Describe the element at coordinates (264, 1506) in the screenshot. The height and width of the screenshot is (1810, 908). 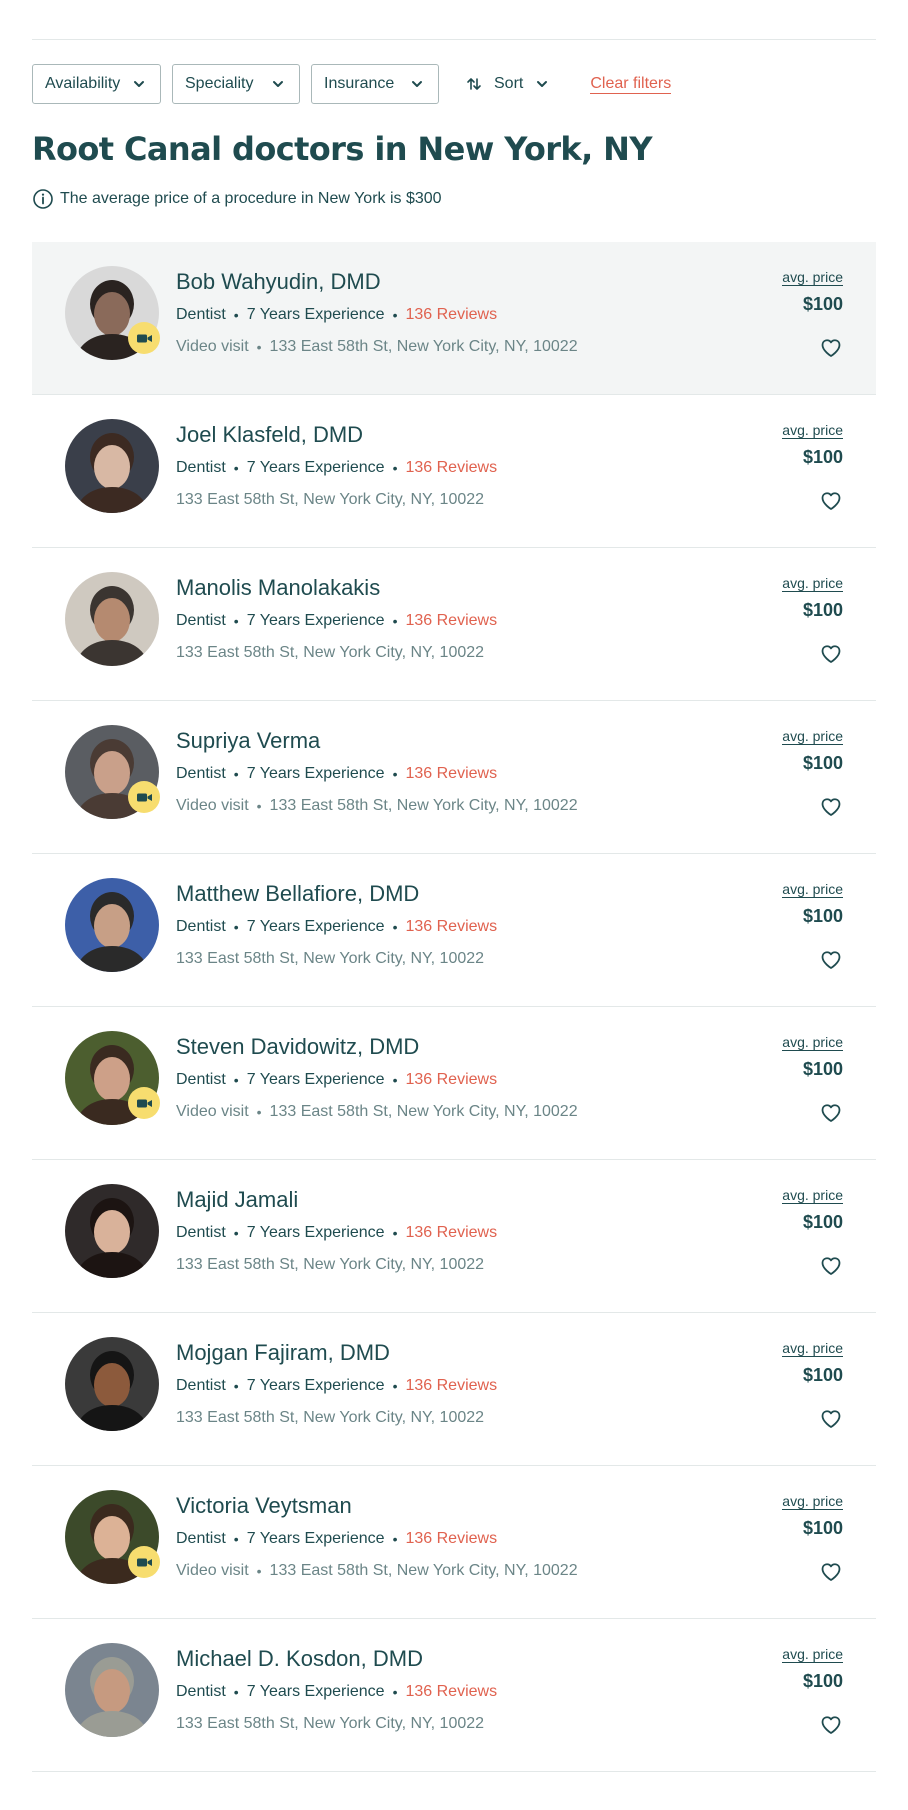
I see `doctor-name: Victoria Veytsman` at that location.